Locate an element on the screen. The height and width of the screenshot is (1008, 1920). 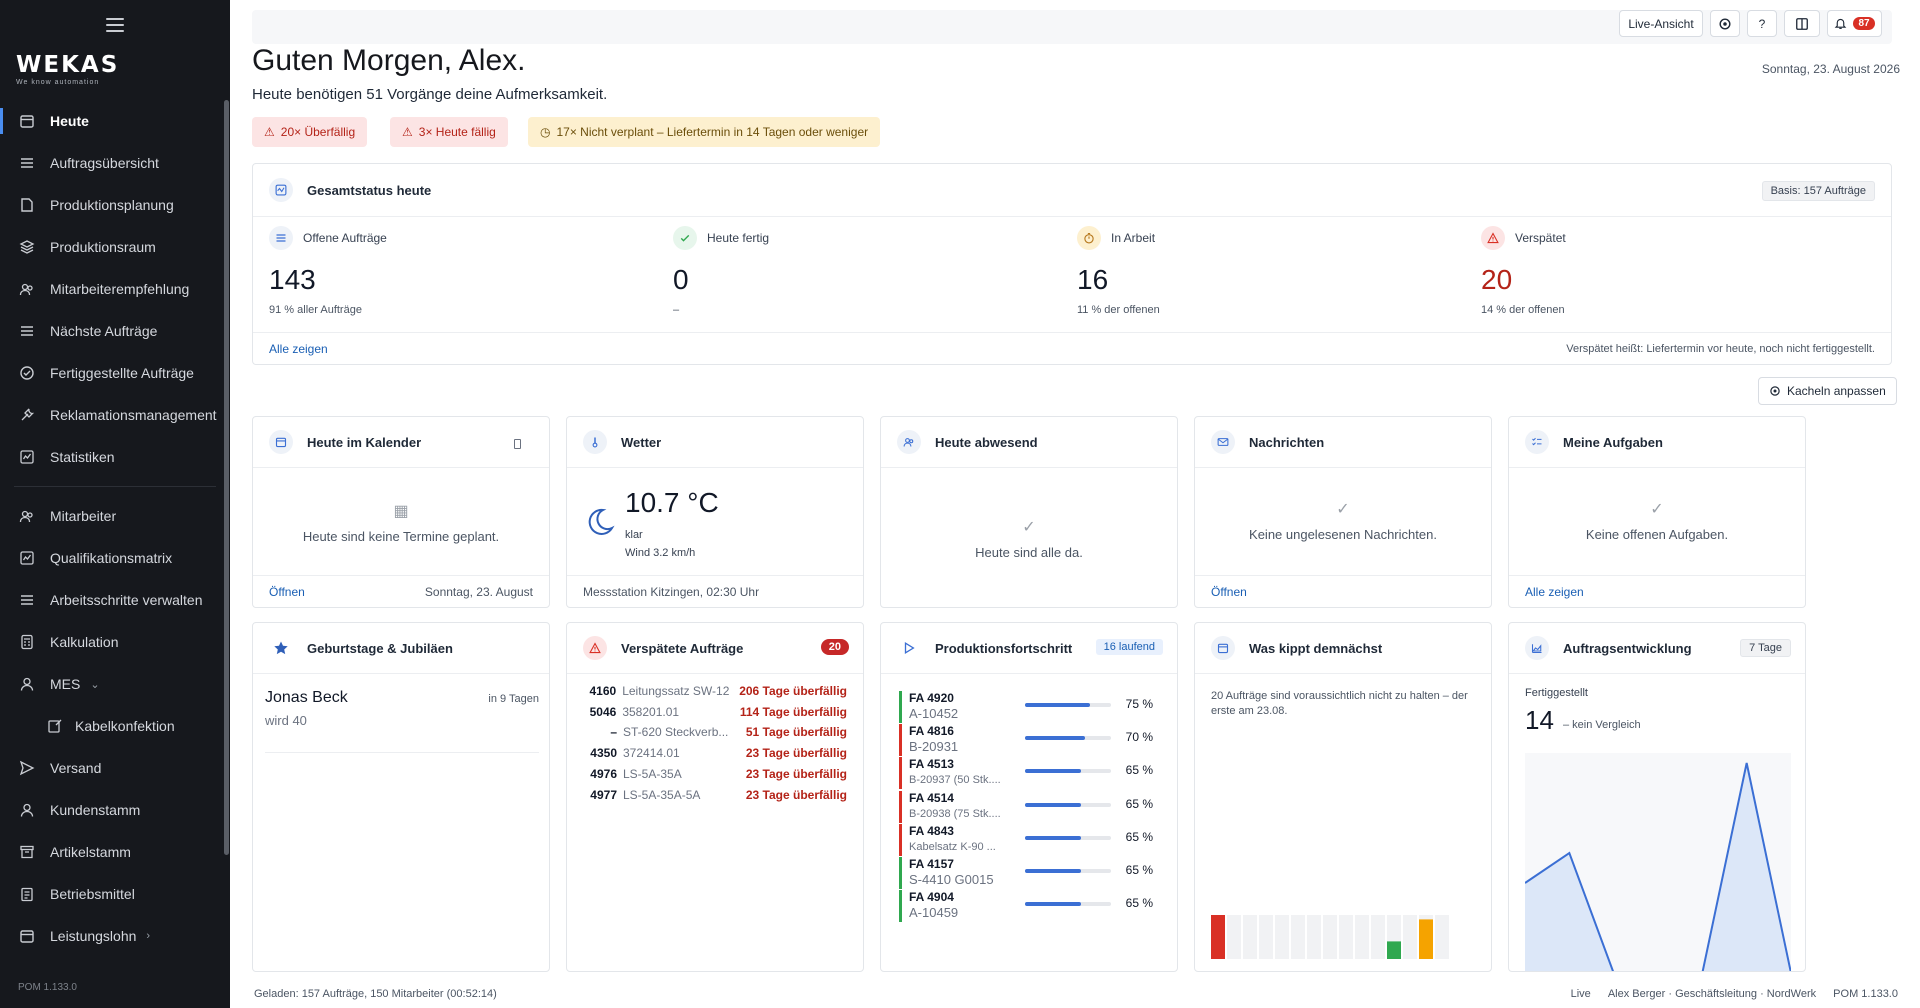
notifications-button: 87 is located at coordinates (1854, 23).